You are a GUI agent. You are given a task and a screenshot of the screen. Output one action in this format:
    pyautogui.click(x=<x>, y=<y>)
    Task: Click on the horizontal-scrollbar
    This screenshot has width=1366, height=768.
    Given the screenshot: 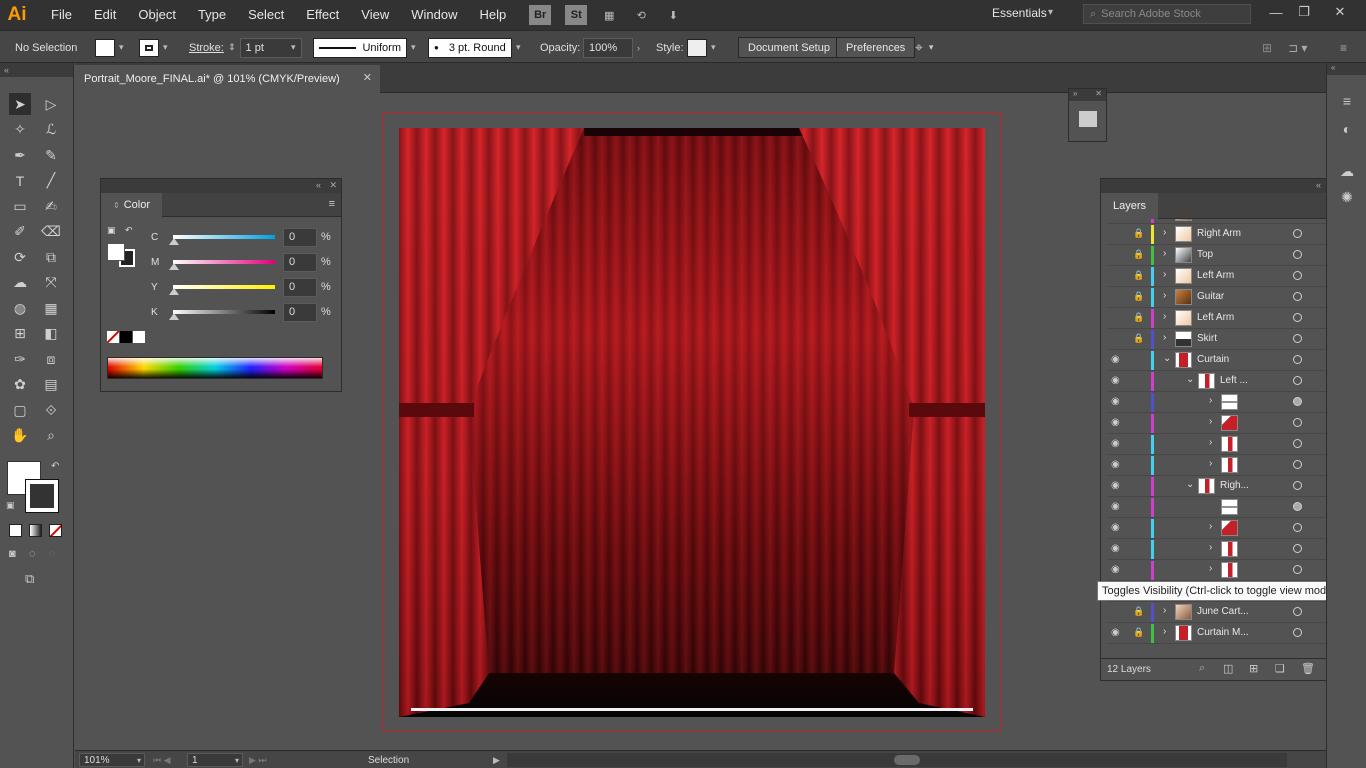 What is the action you would take?
    pyautogui.click(x=897, y=760)
    